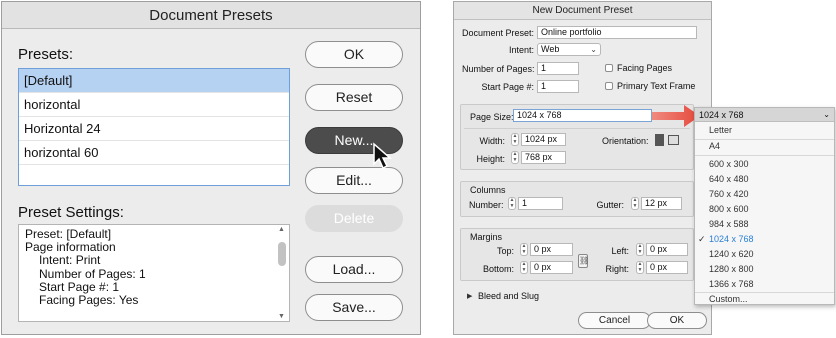  Describe the element at coordinates (609, 86) in the screenshot. I see `primary-text-frame-checkbox` at that location.